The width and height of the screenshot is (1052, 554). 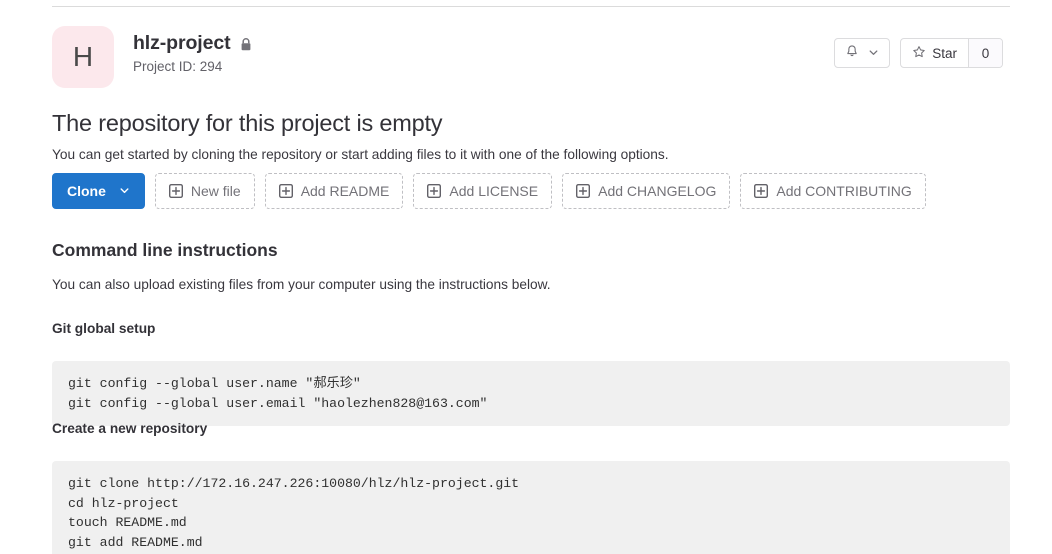 I want to click on star-icon, so click(x=919, y=53).